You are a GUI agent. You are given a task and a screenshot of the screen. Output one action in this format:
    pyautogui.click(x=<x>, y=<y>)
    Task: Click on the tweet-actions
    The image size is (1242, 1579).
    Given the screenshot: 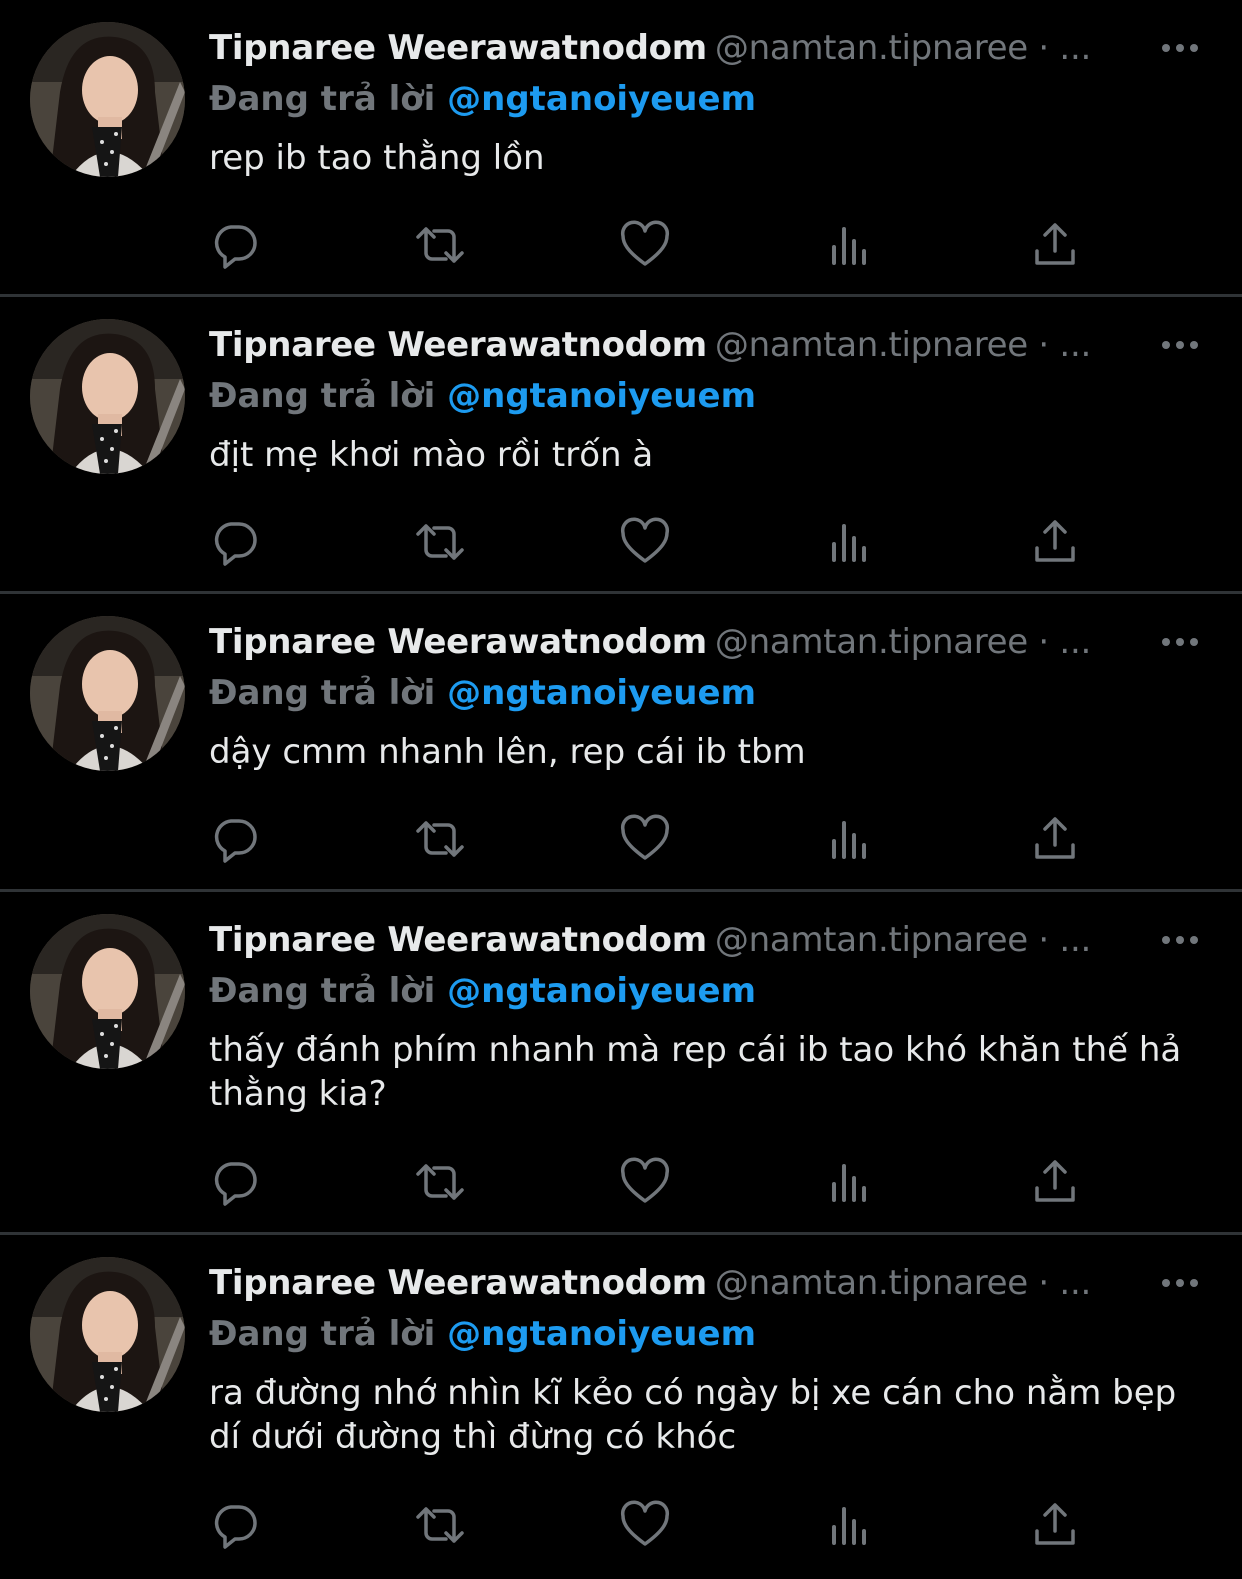 What is the action you would take?
    pyautogui.click(x=655, y=245)
    